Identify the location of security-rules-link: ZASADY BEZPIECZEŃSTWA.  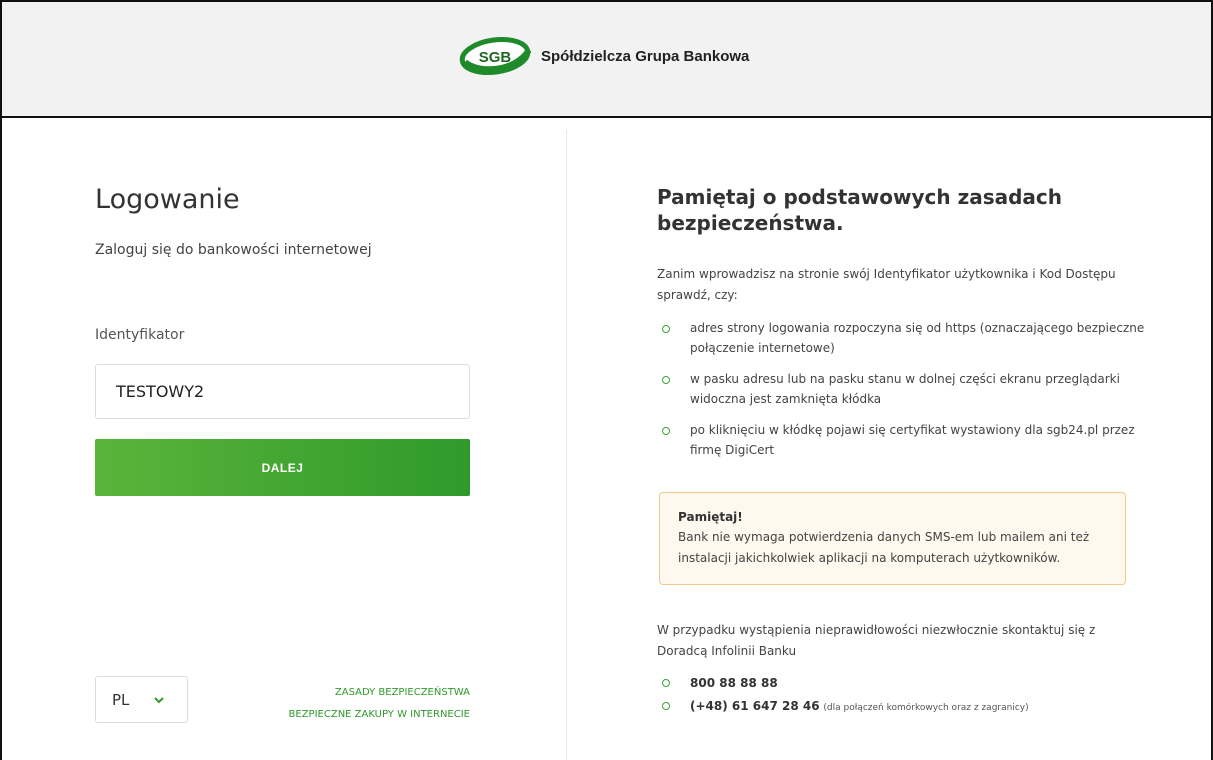
(379, 693).